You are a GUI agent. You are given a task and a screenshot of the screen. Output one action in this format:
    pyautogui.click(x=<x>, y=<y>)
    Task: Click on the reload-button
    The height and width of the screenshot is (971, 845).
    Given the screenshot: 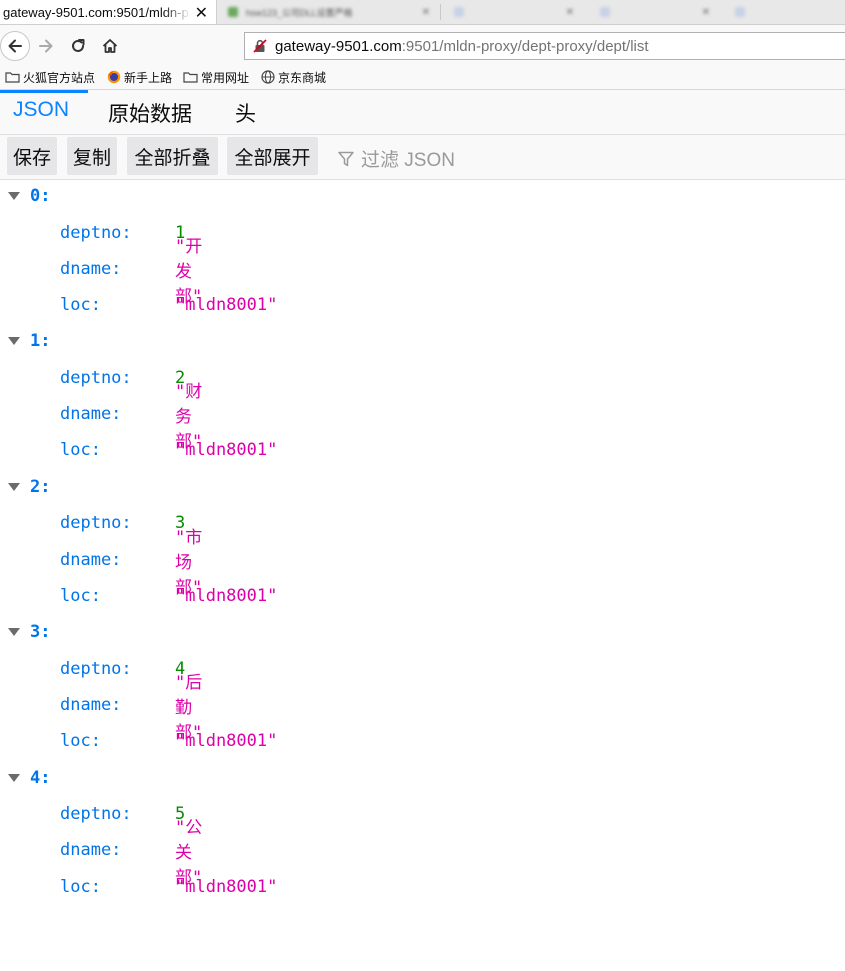 What is the action you would take?
    pyautogui.click(x=78, y=46)
    